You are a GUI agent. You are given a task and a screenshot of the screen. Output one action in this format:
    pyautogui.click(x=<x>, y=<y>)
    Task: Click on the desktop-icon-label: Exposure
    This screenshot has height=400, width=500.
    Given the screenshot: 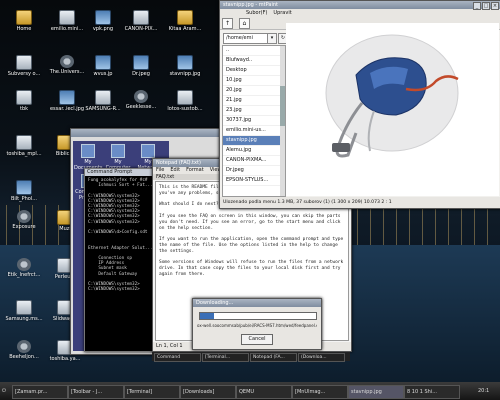 What is the action you would take?
    pyautogui.click(x=24, y=227)
    